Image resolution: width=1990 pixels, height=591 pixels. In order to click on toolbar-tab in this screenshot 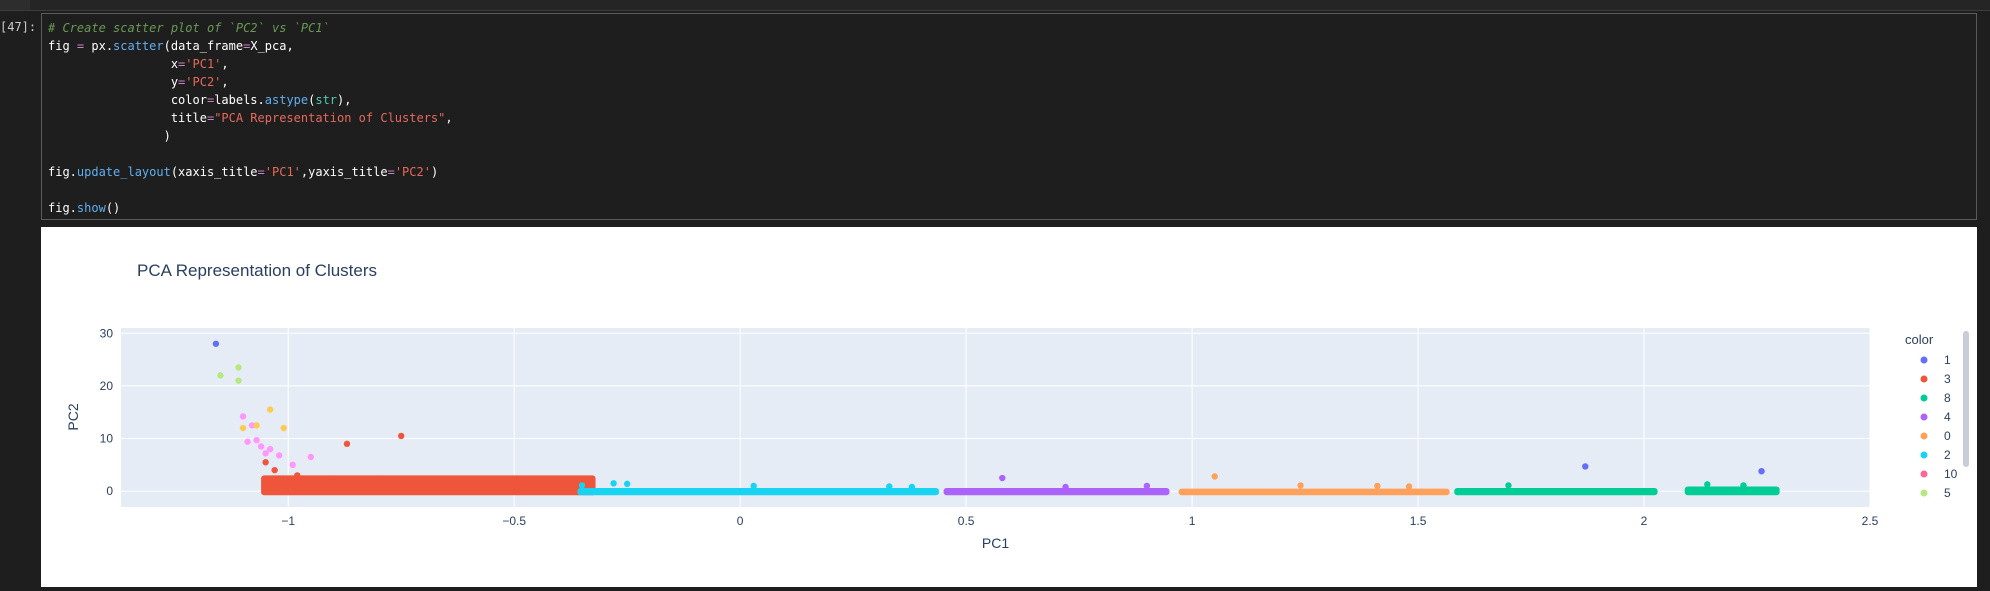, I will do `click(15, 5)`.